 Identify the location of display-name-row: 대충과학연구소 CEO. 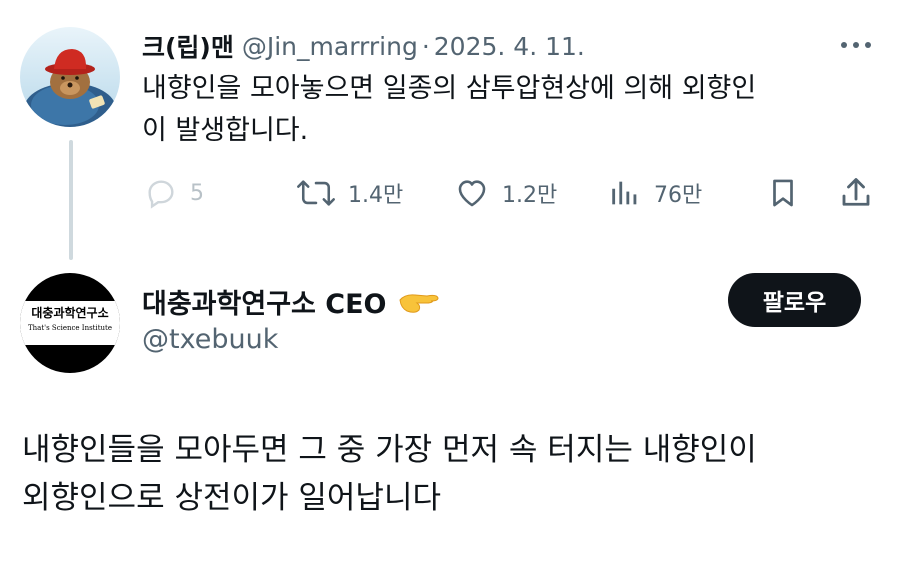
(291, 301).